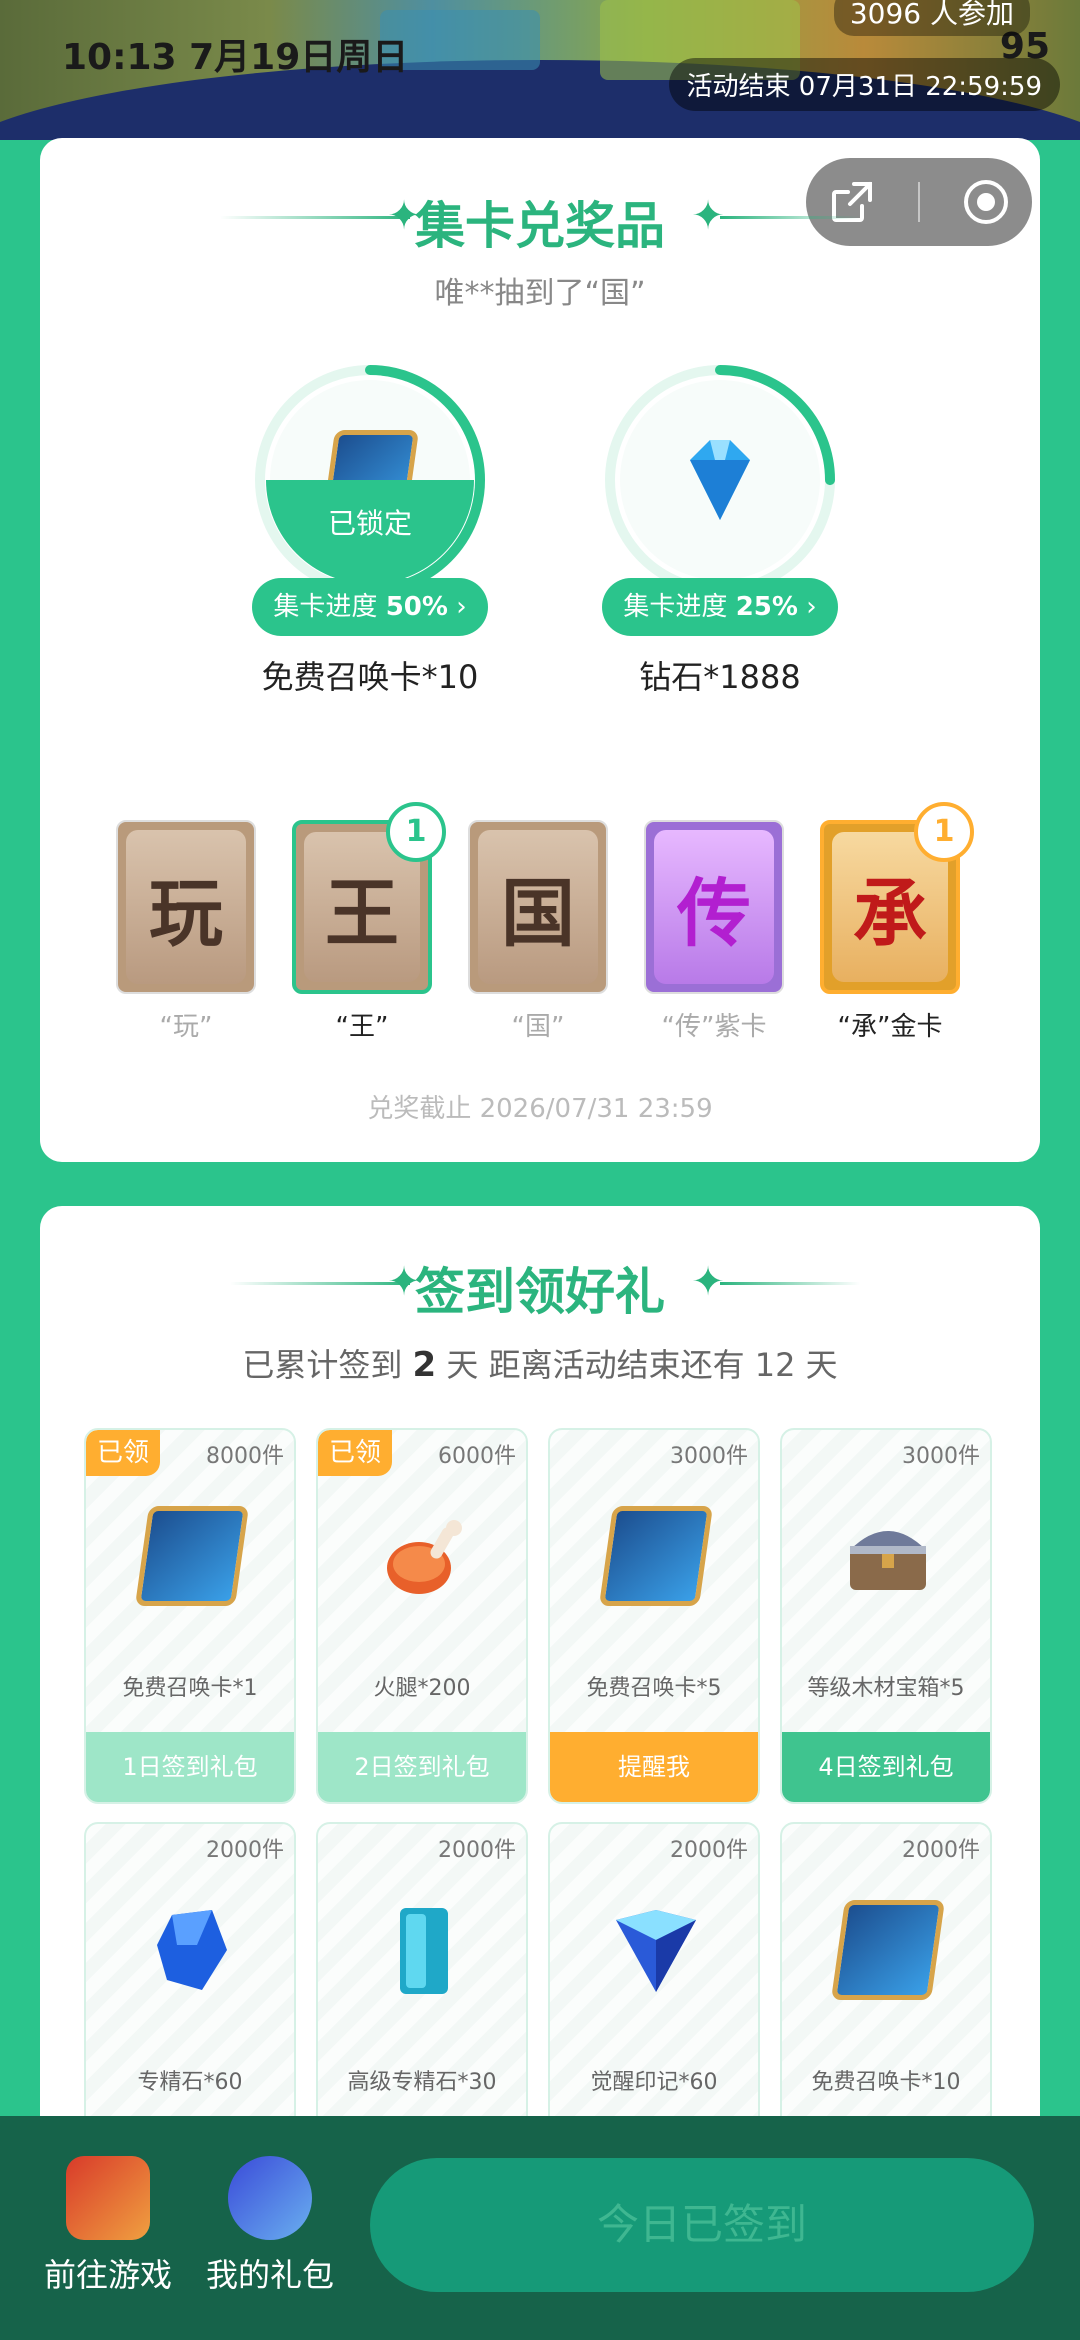 Image resolution: width=1080 pixels, height=2340 pixels. I want to click on remind-button: 提醒我, so click(654, 1767).